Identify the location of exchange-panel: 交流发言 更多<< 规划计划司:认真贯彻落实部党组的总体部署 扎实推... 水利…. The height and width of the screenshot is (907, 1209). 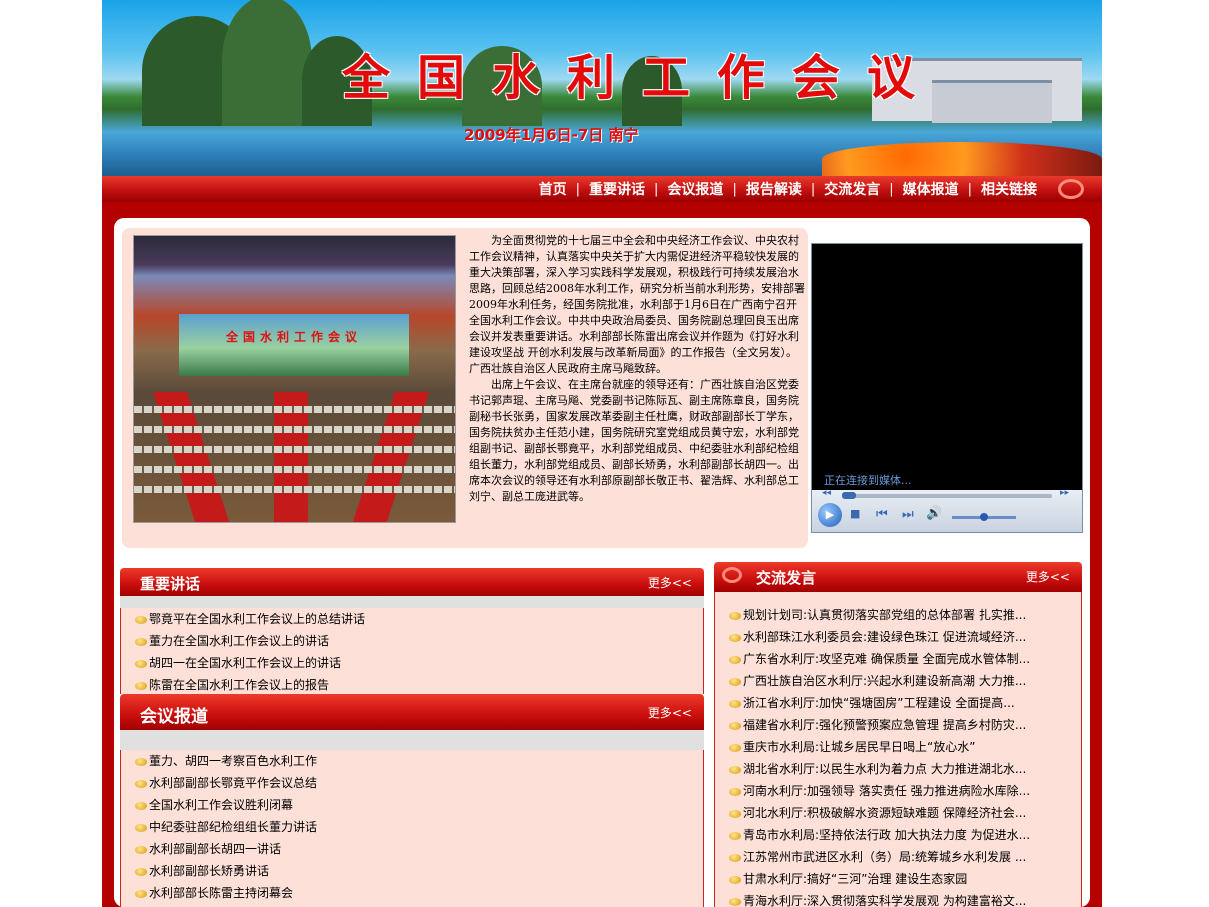
(898, 734).